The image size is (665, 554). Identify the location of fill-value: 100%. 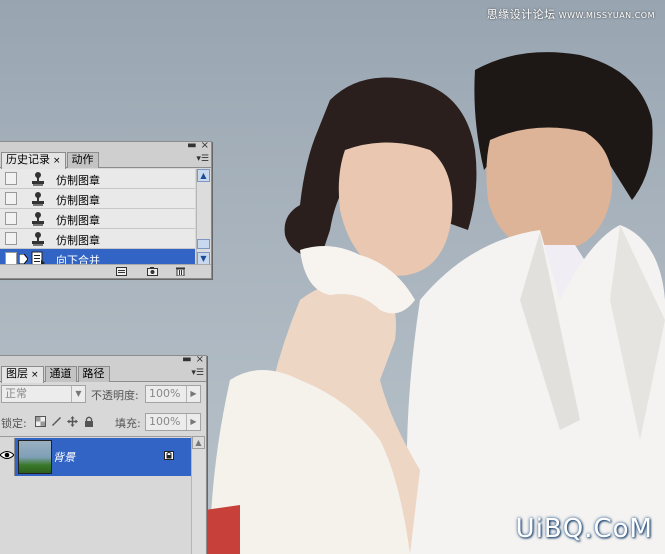
(165, 421).